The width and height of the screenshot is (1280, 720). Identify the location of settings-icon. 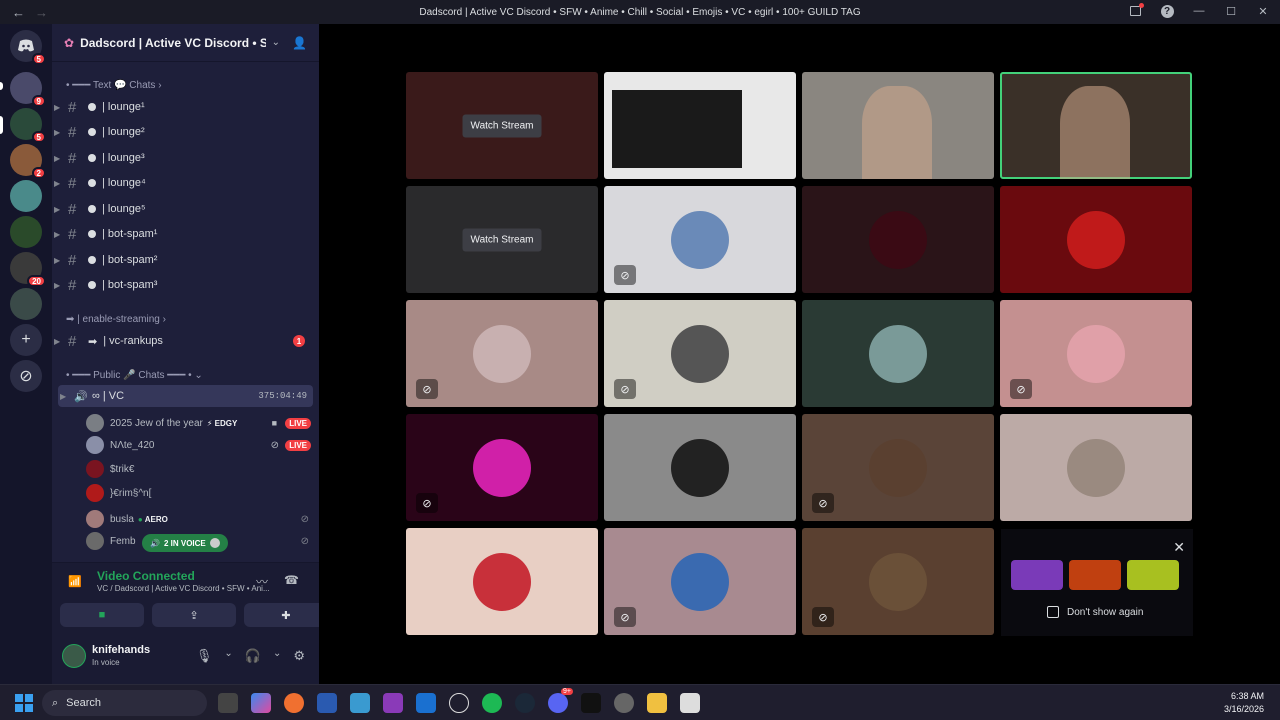
(624, 703).